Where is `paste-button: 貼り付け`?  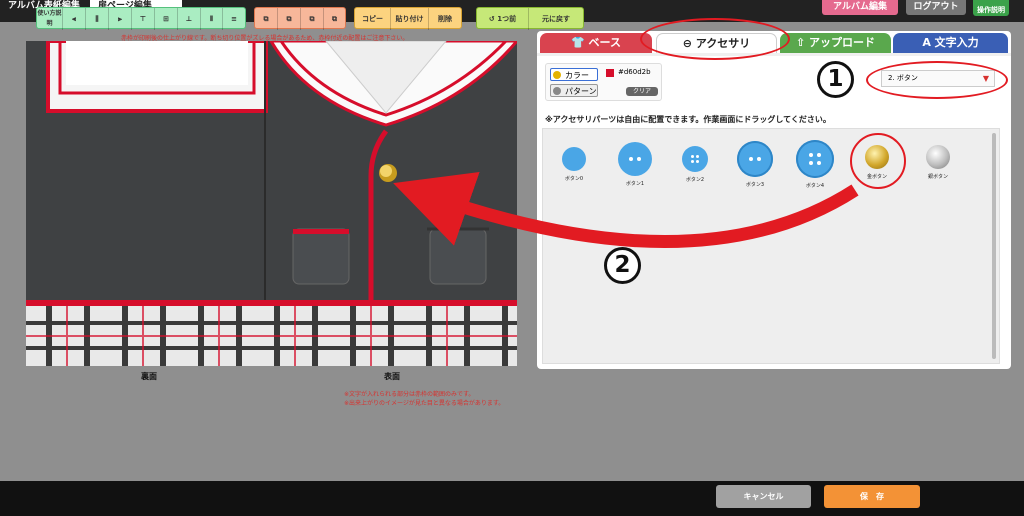 paste-button: 貼り付け is located at coordinates (410, 19).